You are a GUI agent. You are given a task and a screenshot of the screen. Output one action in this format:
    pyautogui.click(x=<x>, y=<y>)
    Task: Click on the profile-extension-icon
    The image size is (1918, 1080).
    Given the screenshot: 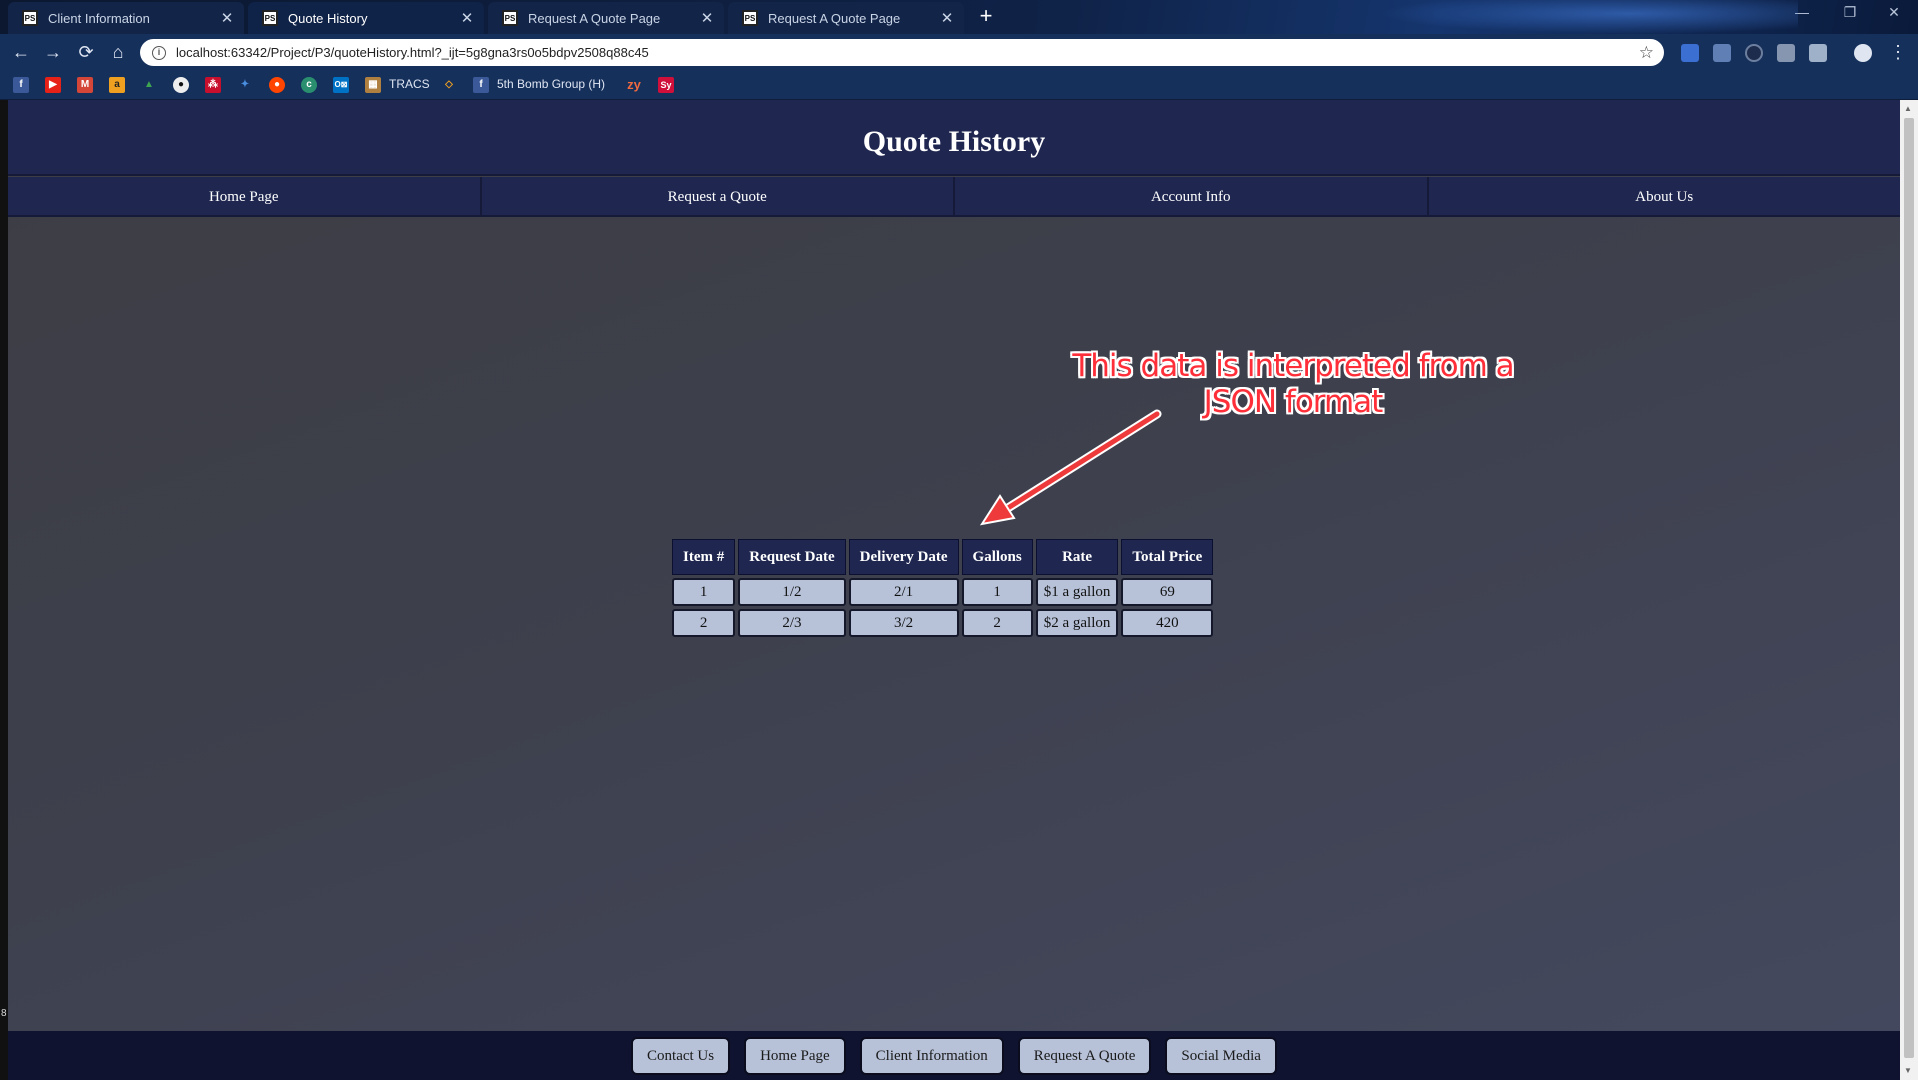 What is the action you would take?
    pyautogui.click(x=1863, y=53)
    